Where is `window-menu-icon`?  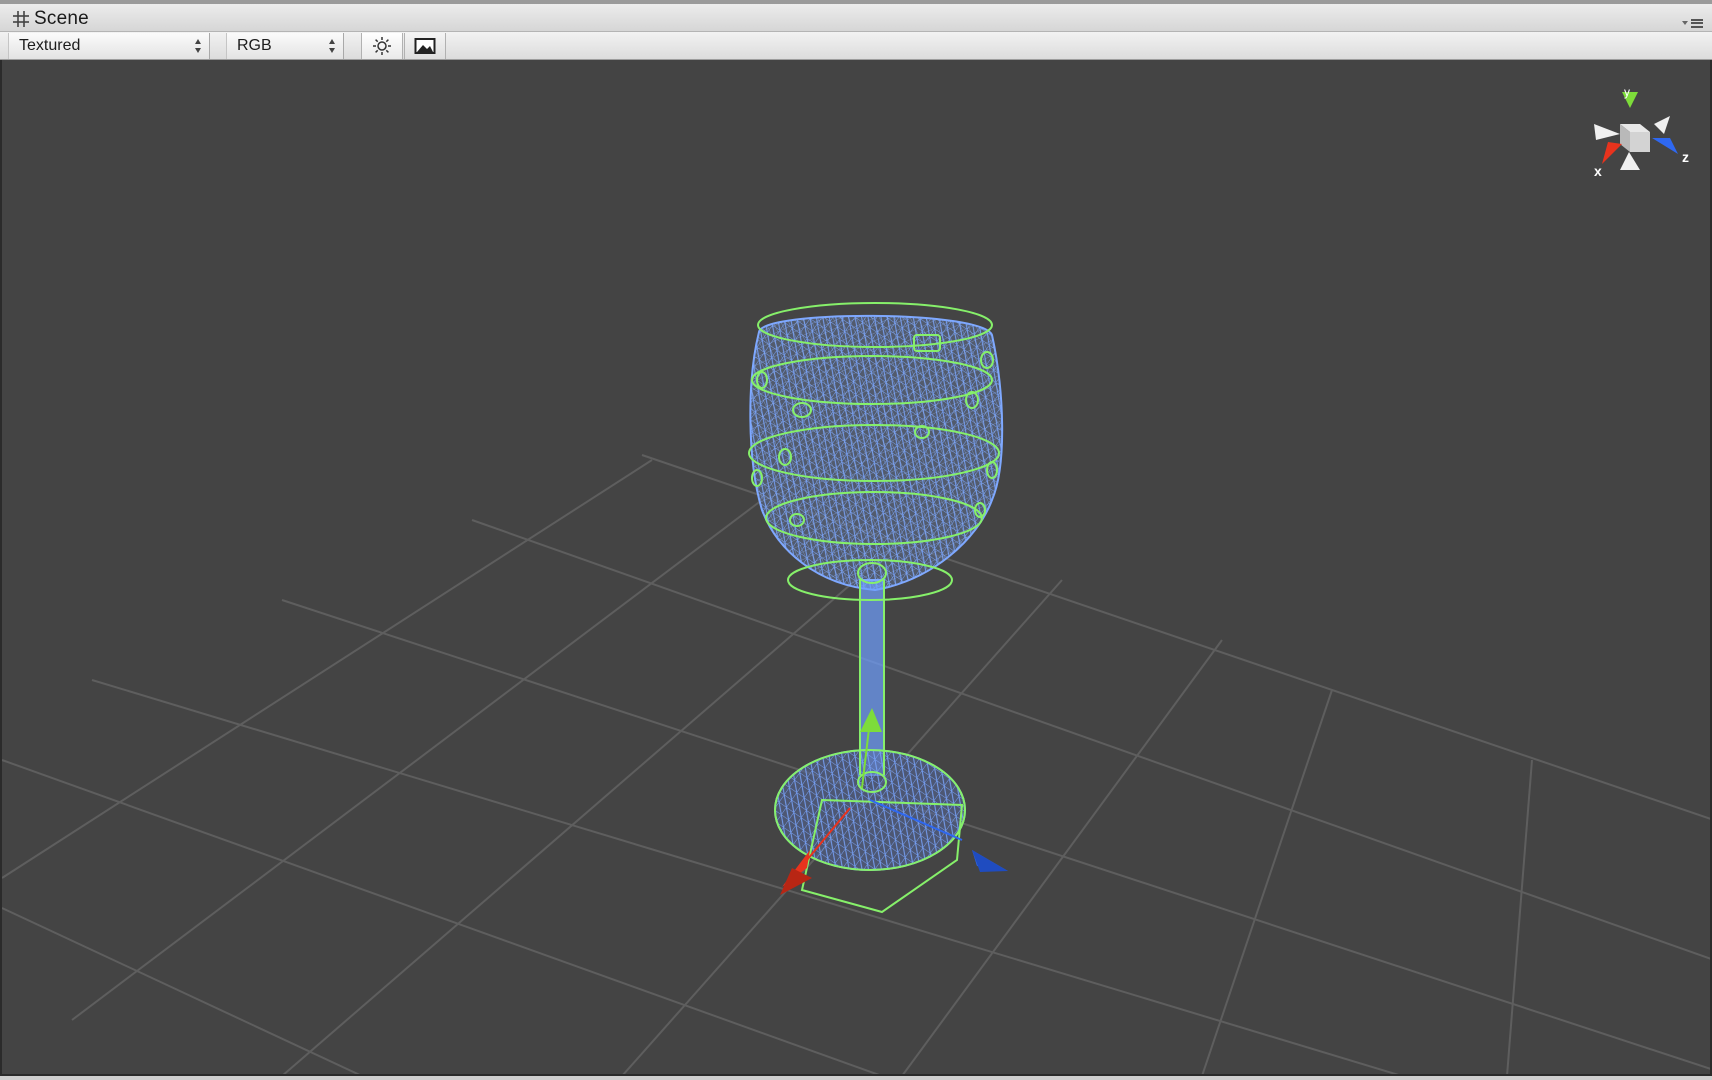 window-menu-icon is located at coordinates (1693, 23).